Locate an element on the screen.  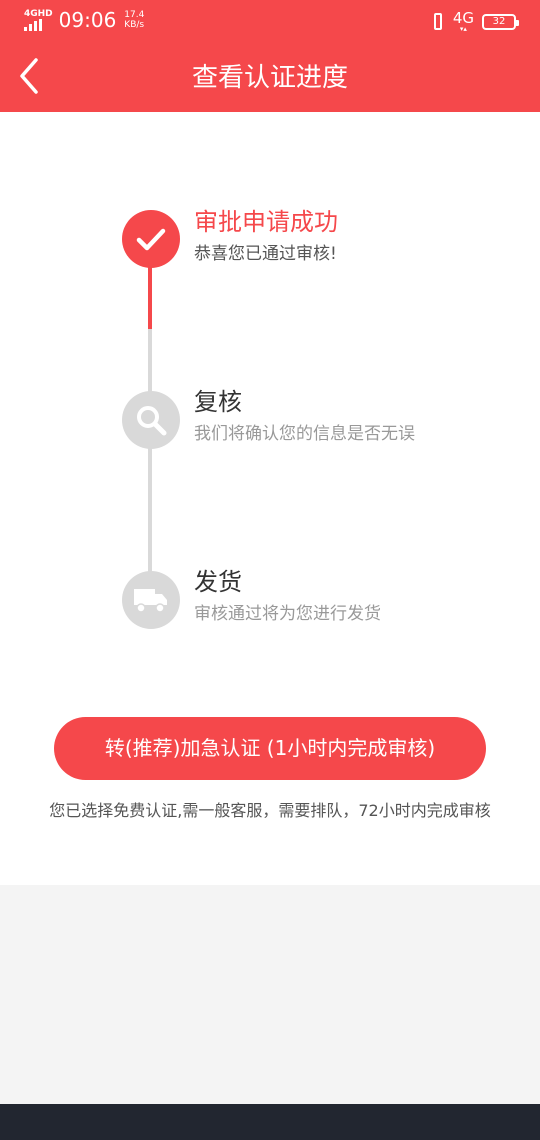
status-right: 4G ▾▴ 32 is located at coordinates (475, 21).